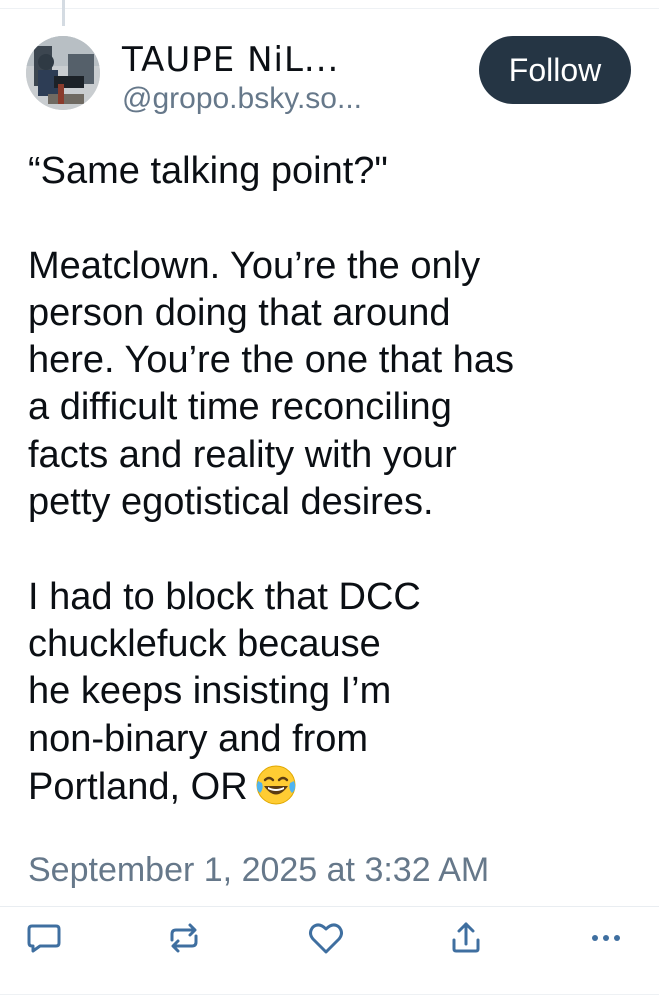 This screenshot has width=659, height=1000. I want to click on post-text-line: person doing that around, so click(239, 312).